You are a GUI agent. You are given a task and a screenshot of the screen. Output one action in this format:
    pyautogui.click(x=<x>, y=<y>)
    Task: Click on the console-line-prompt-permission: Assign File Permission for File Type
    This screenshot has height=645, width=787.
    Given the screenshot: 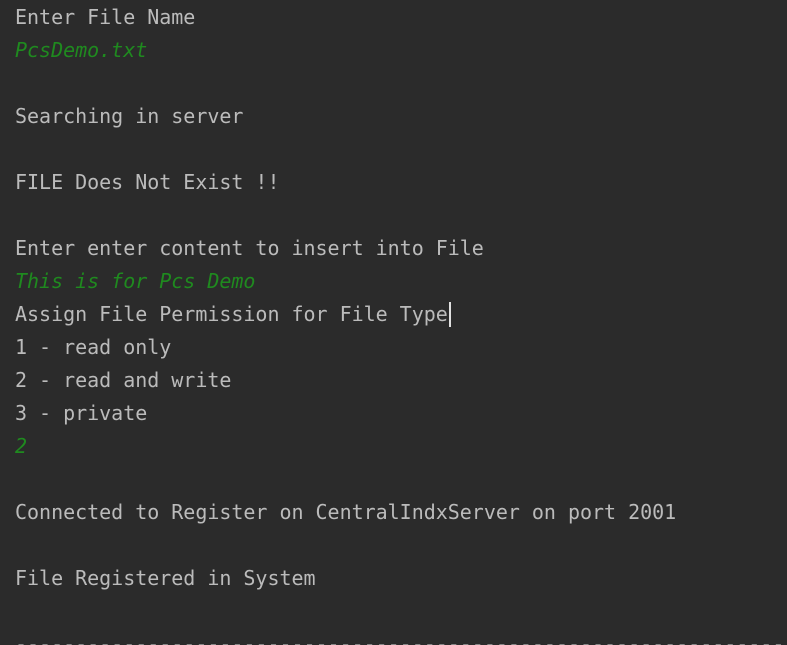 What is the action you would take?
    pyautogui.click(x=401, y=316)
    